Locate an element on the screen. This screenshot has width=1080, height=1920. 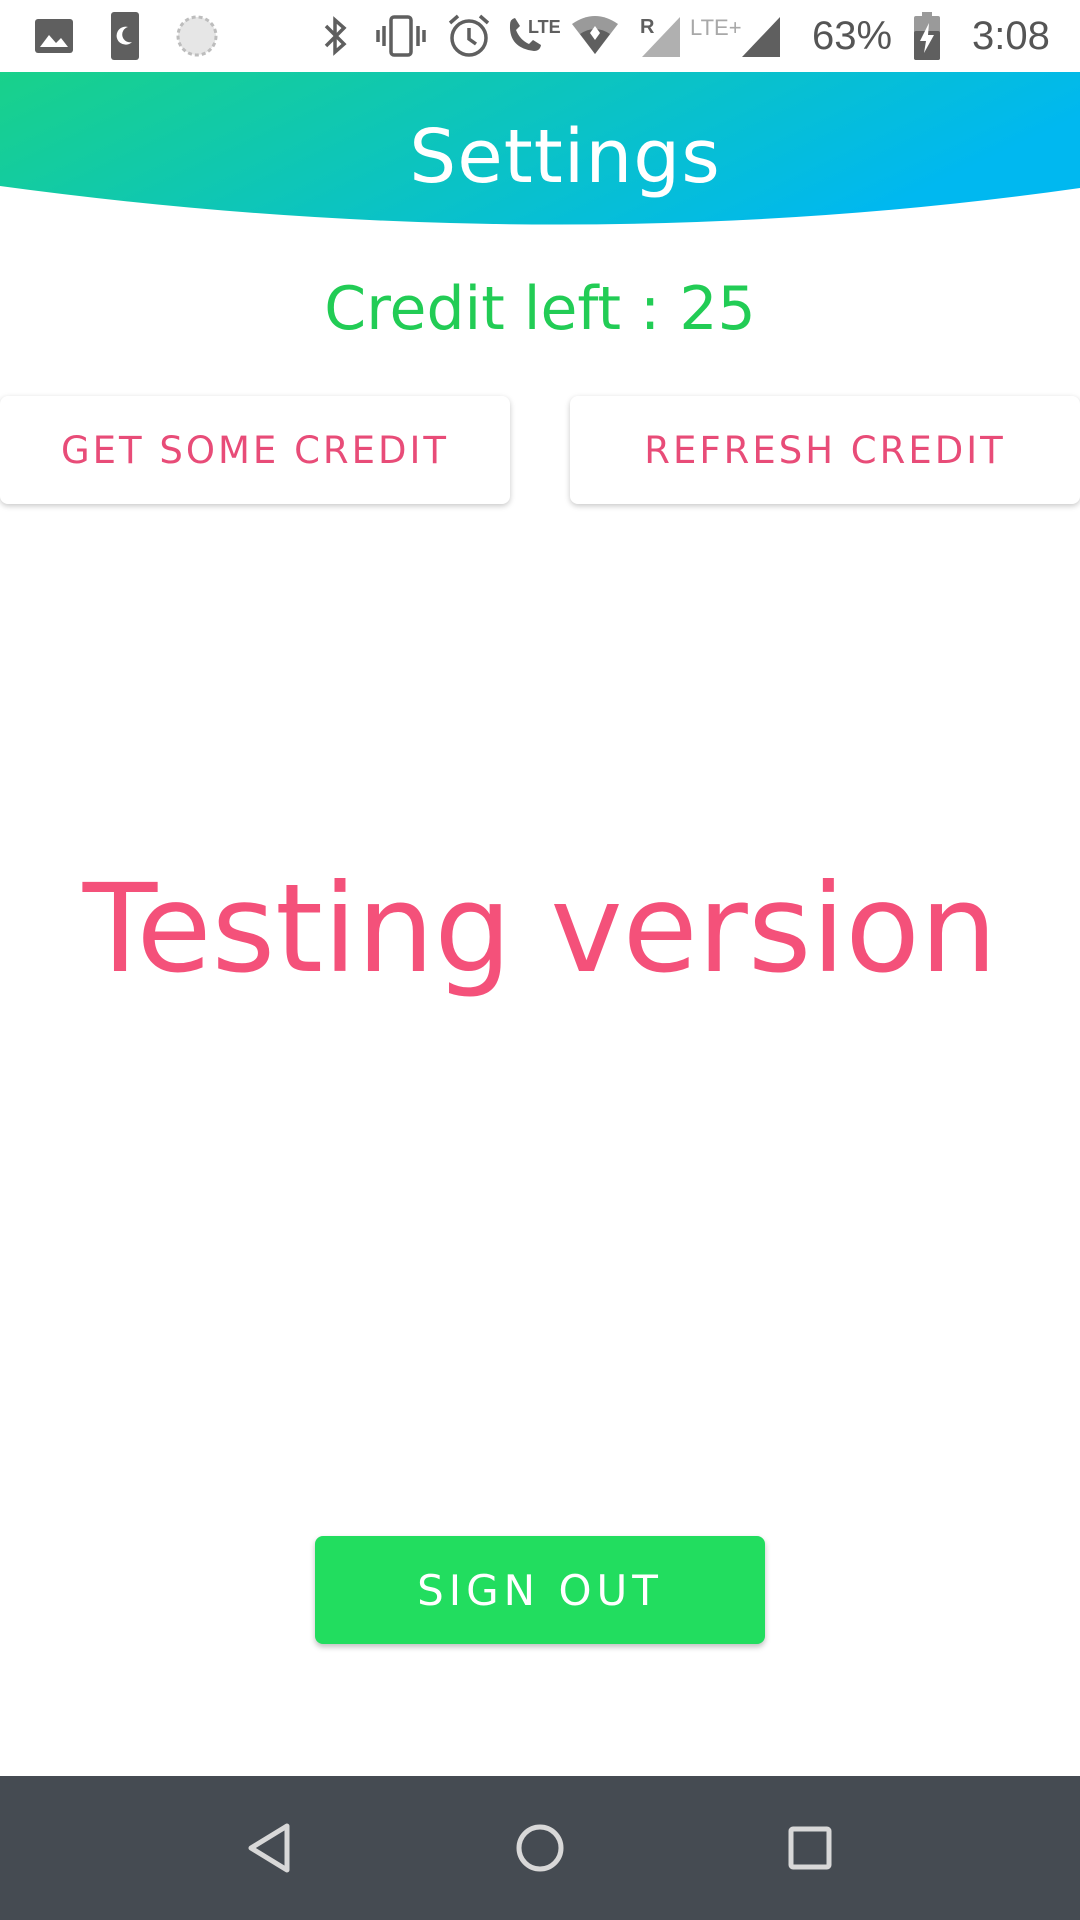
navigation-bar is located at coordinates (540, 1848).